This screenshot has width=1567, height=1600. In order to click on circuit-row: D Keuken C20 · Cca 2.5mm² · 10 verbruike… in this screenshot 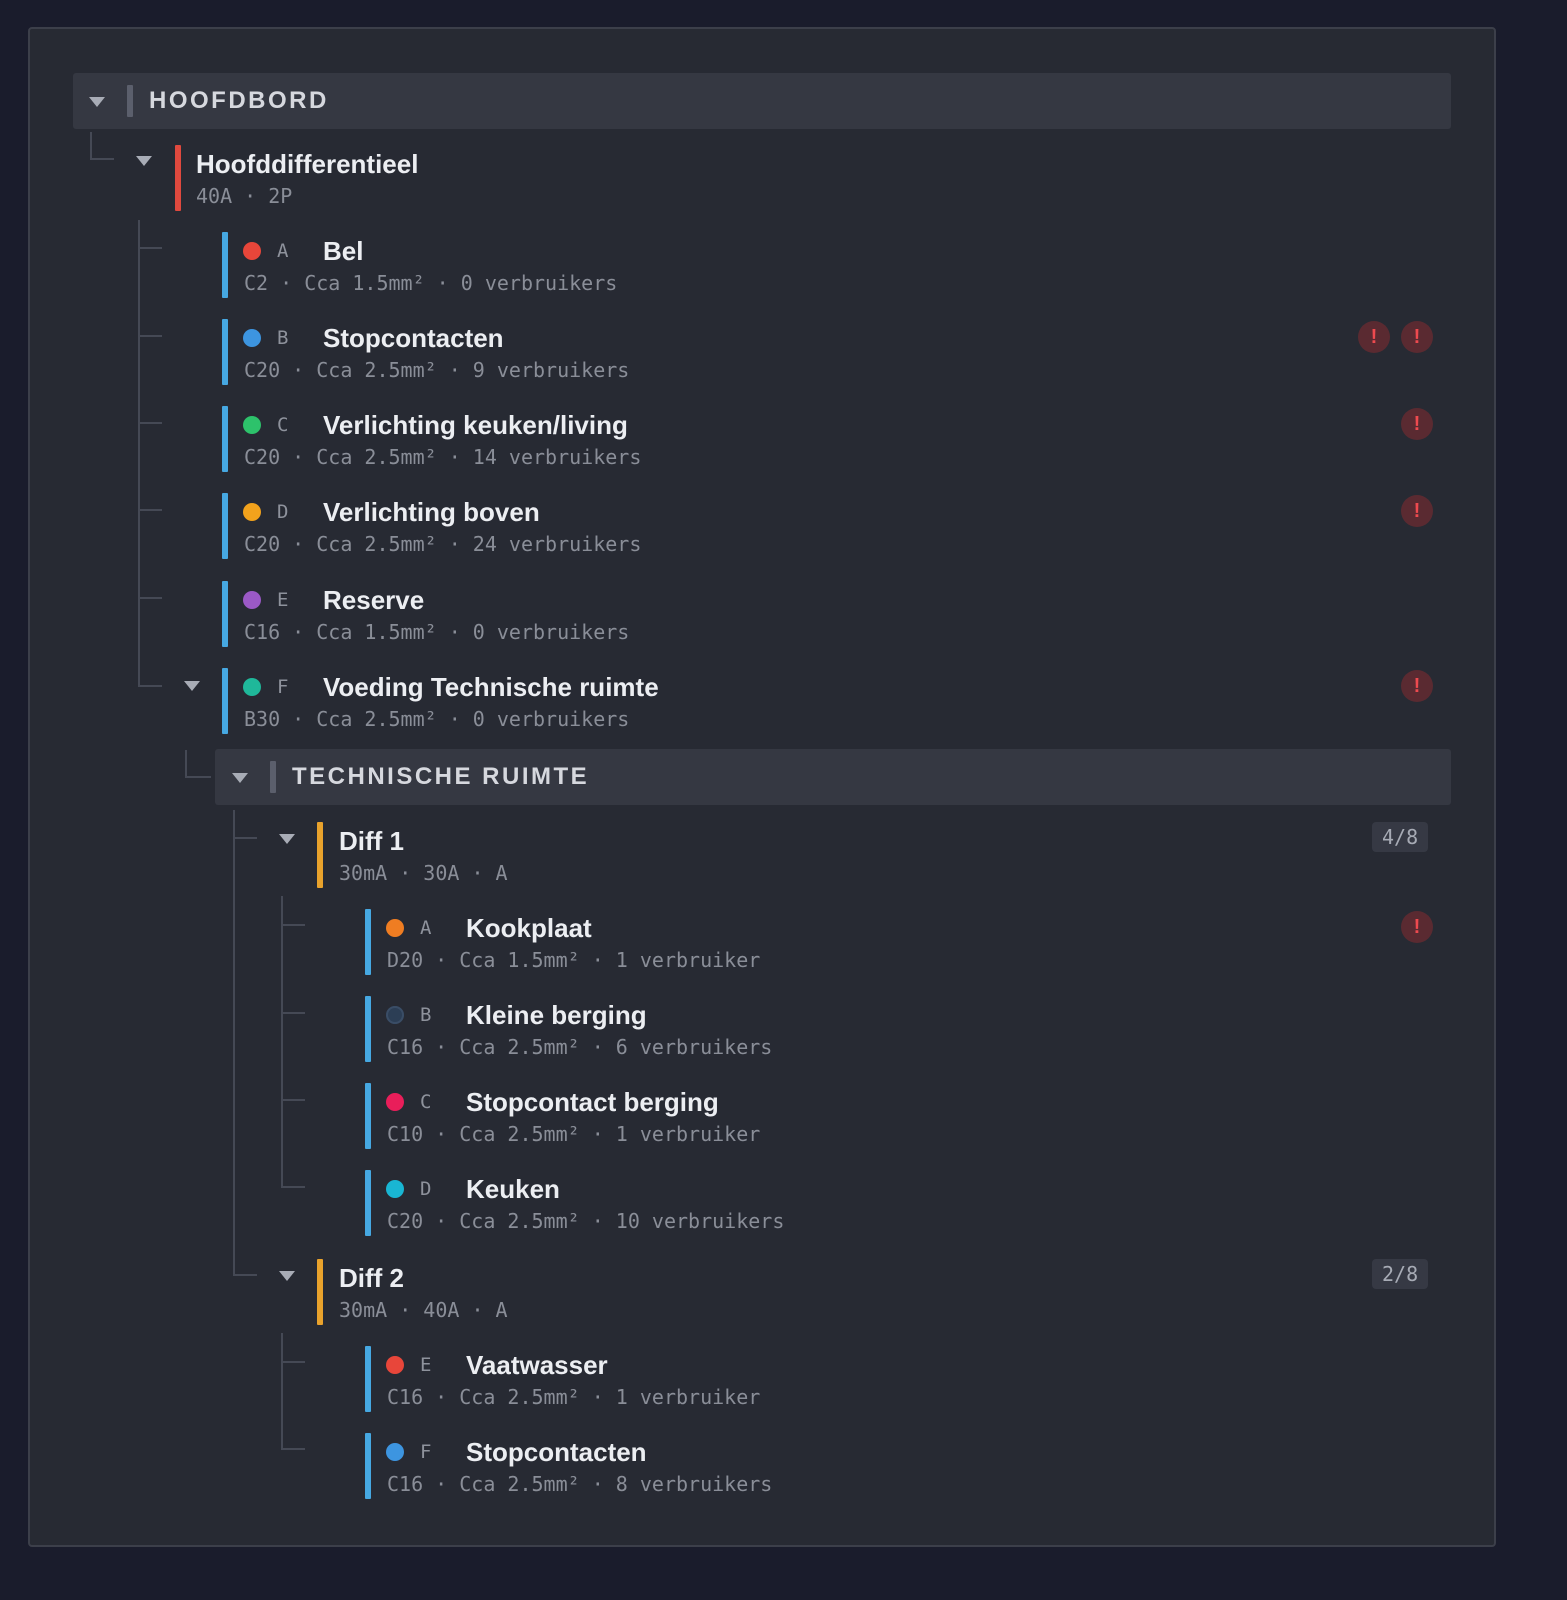, I will do `click(901, 1203)`.